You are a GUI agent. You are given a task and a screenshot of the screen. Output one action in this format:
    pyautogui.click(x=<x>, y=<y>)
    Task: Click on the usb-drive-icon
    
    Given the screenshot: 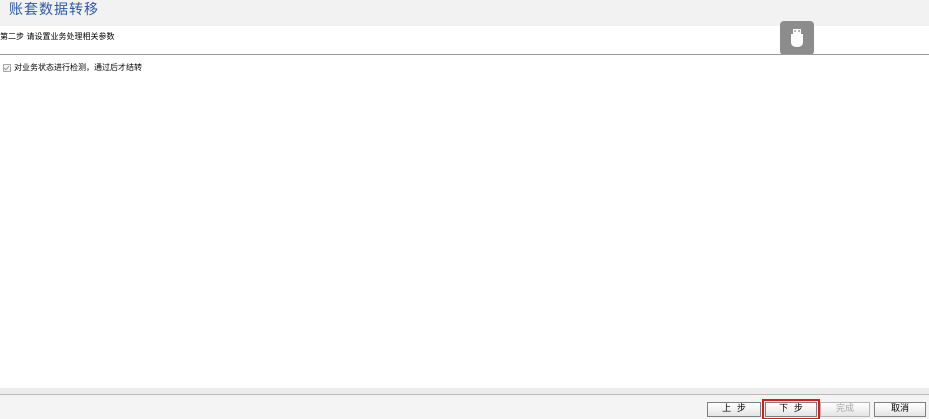 What is the action you would take?
    pyautogui.click(x=797, y=38)
    